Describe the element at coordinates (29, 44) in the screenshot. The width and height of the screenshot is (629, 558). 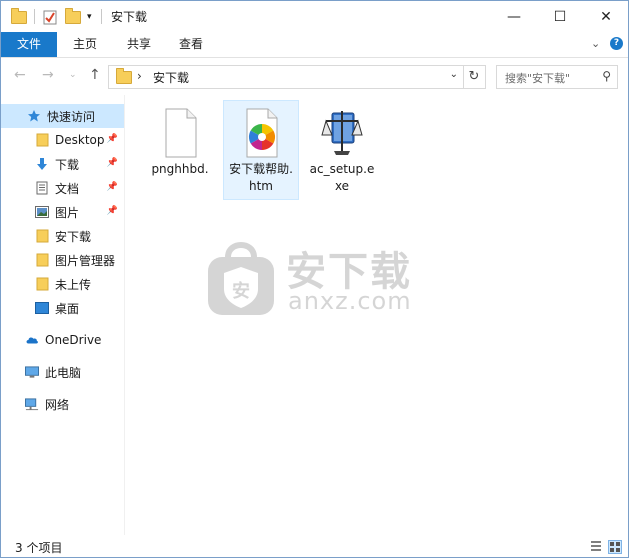
I see `tab-file: 文件` at that location.